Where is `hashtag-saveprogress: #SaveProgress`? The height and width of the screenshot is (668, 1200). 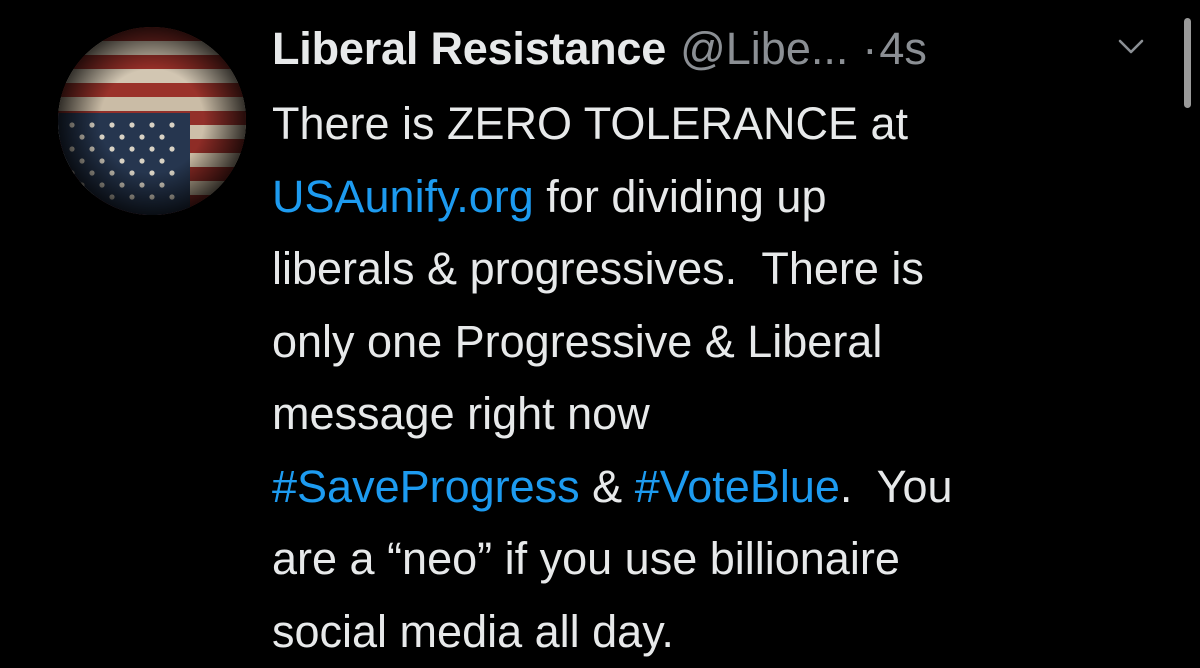
hashtag-saveprogress: #SaveProgress is located at coordinates (426, 486).